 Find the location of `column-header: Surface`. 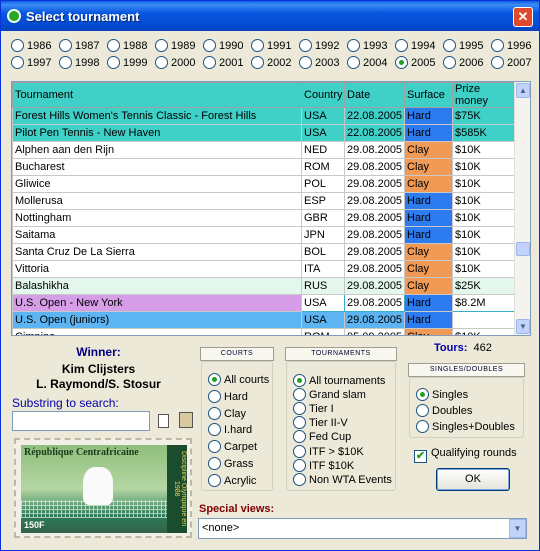

column-header: Surface is located at coordinates (428, 95).